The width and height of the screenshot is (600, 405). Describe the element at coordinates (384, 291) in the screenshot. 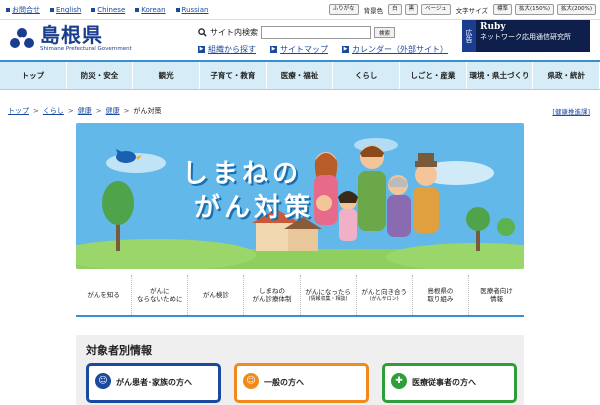

I see `tab-label: がんと向き合う` at that location.